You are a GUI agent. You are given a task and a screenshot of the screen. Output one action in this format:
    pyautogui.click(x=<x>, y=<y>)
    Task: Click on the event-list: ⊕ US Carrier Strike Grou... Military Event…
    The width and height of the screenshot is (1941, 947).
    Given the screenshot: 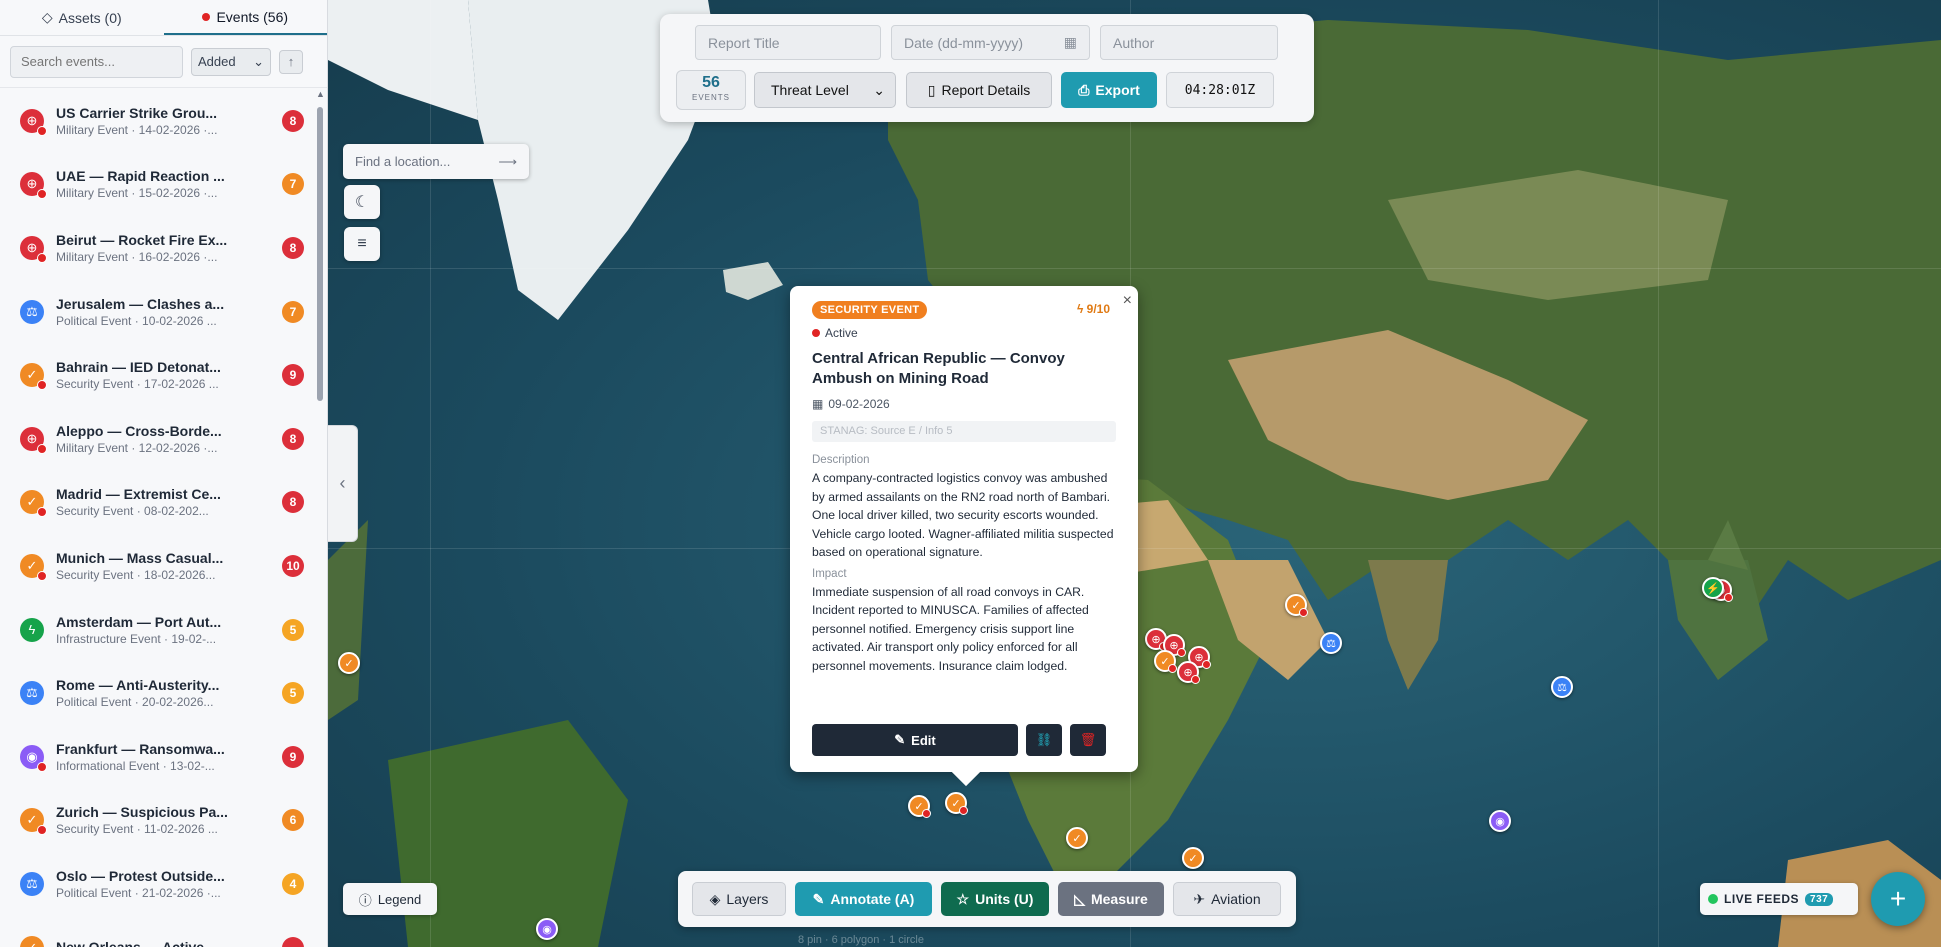 What is the action you would take?
    pyautogui.click(x=158, y=518)
    